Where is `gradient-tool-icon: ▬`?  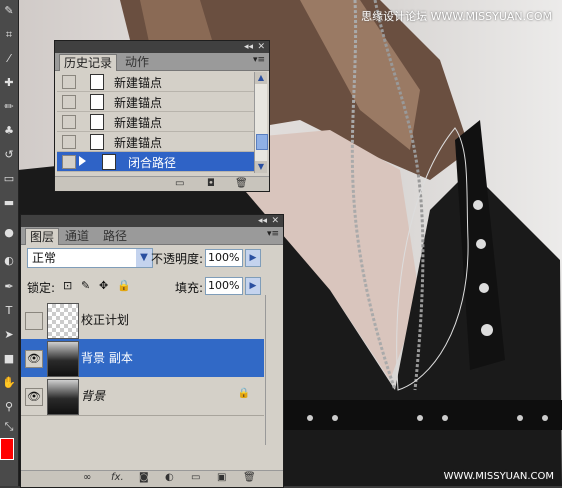
gradient-tool-icon: ▬ is located at coordinates (9, 203).